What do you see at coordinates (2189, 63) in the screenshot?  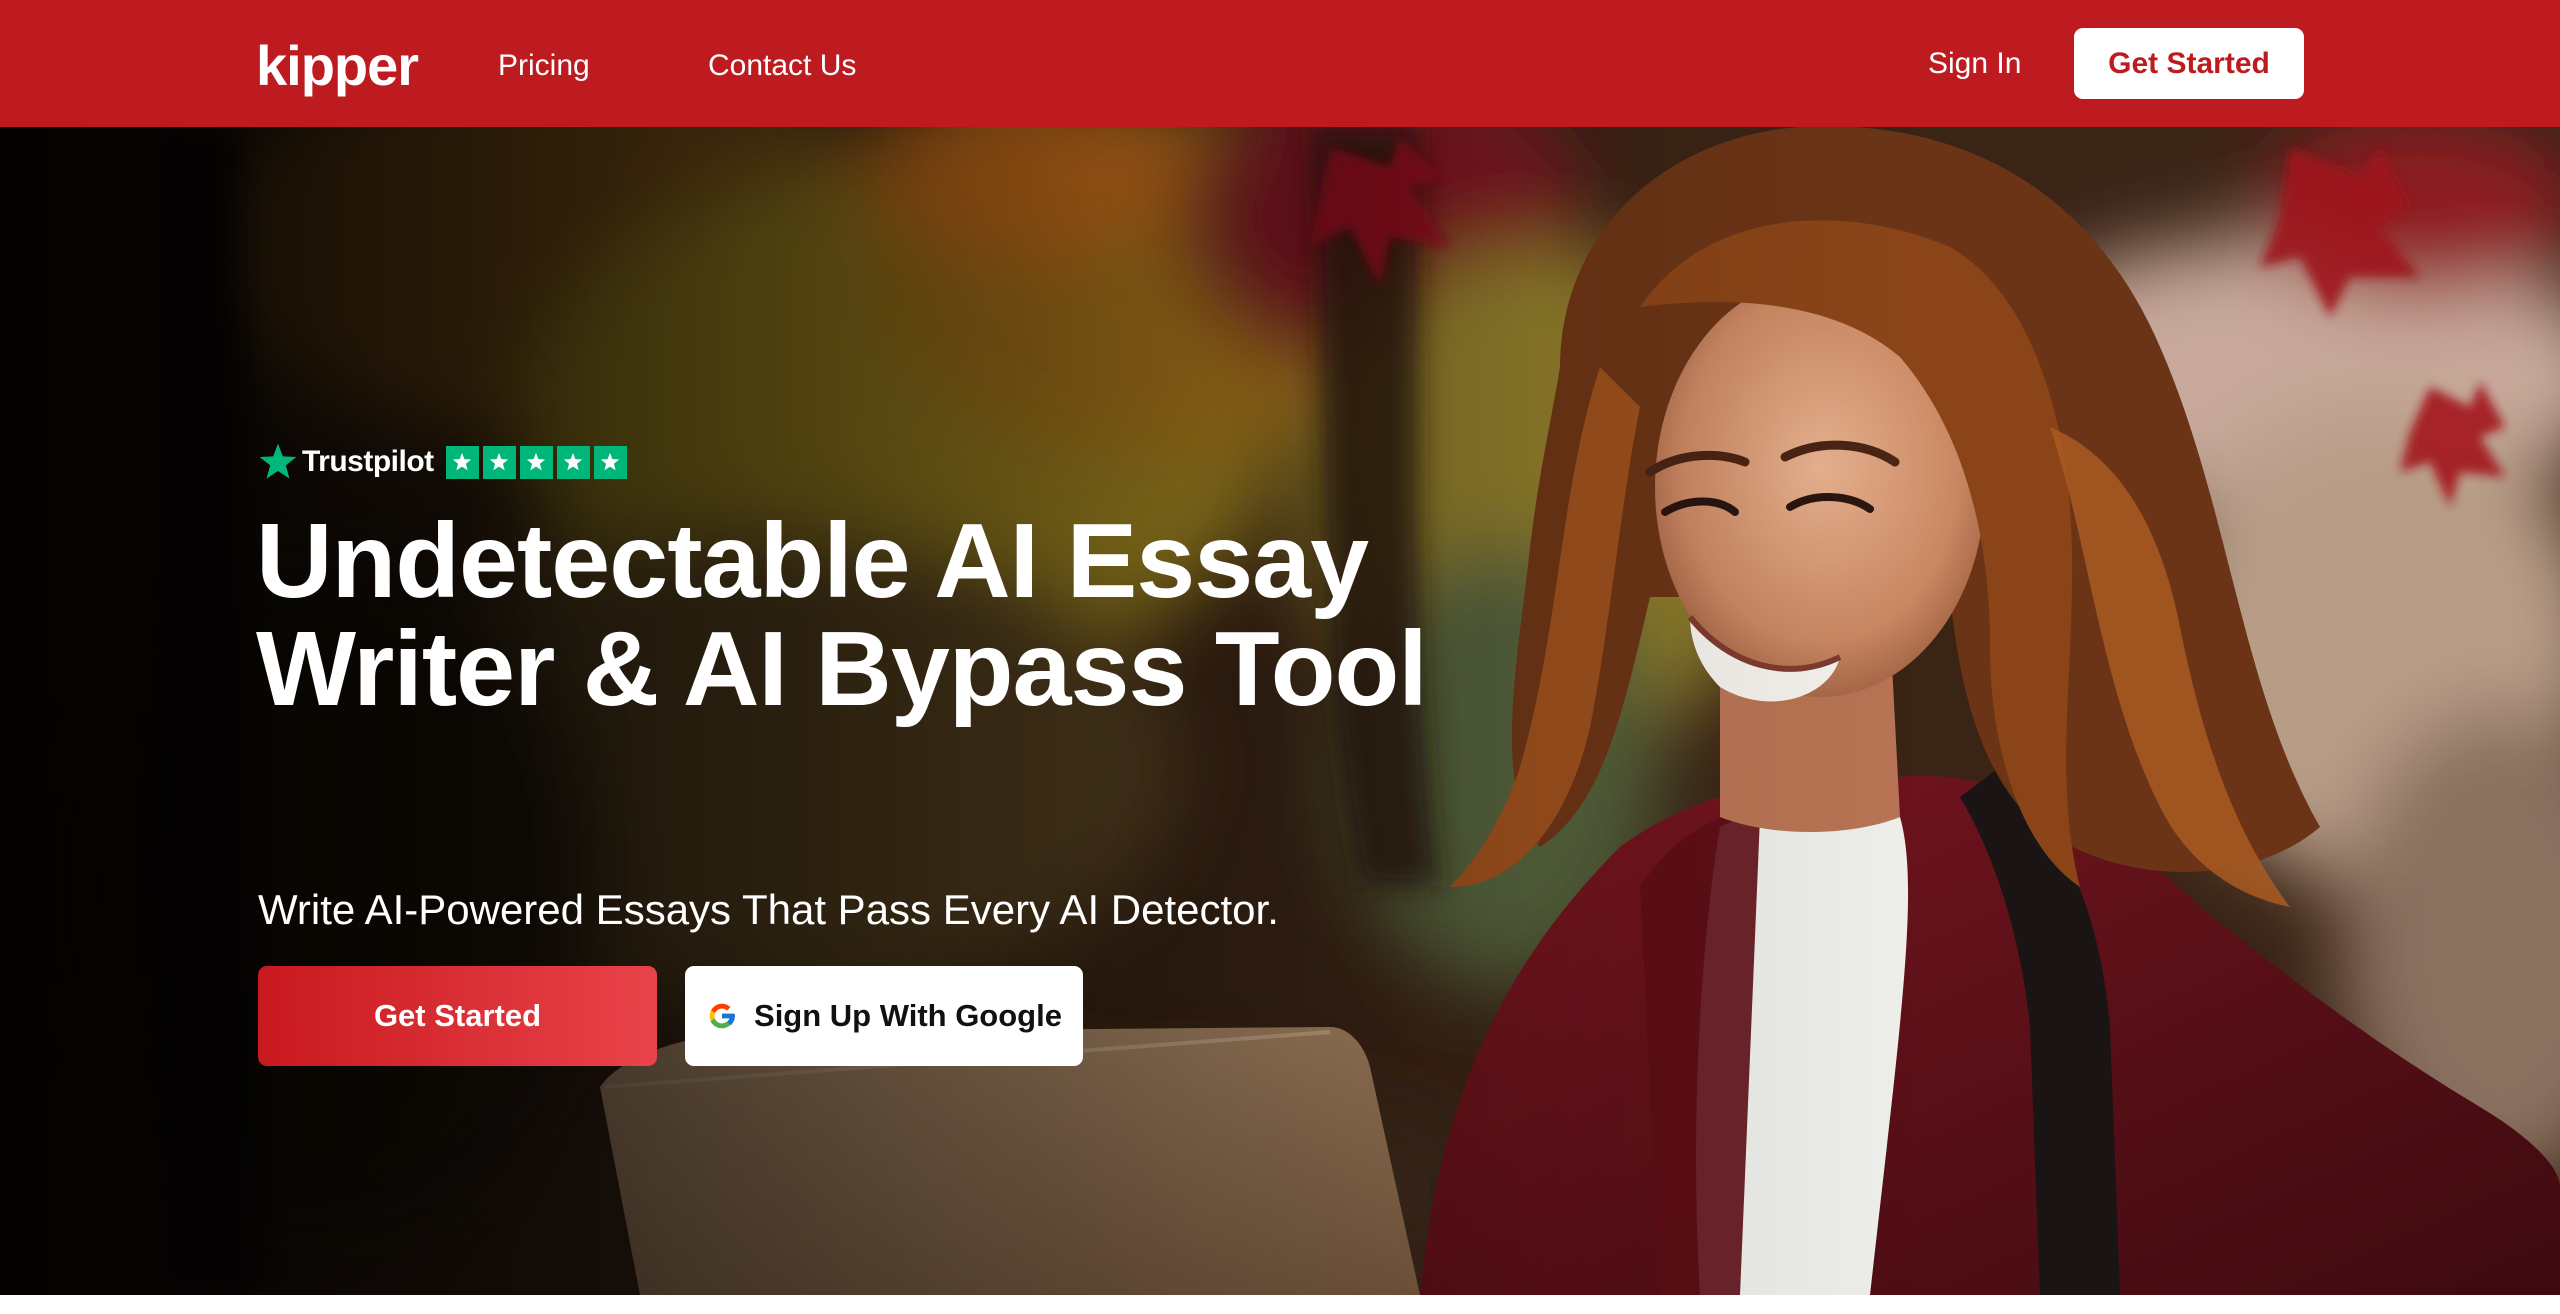 I see `nav-get-started-button: Get Started` at bounding box center [2189, 63].